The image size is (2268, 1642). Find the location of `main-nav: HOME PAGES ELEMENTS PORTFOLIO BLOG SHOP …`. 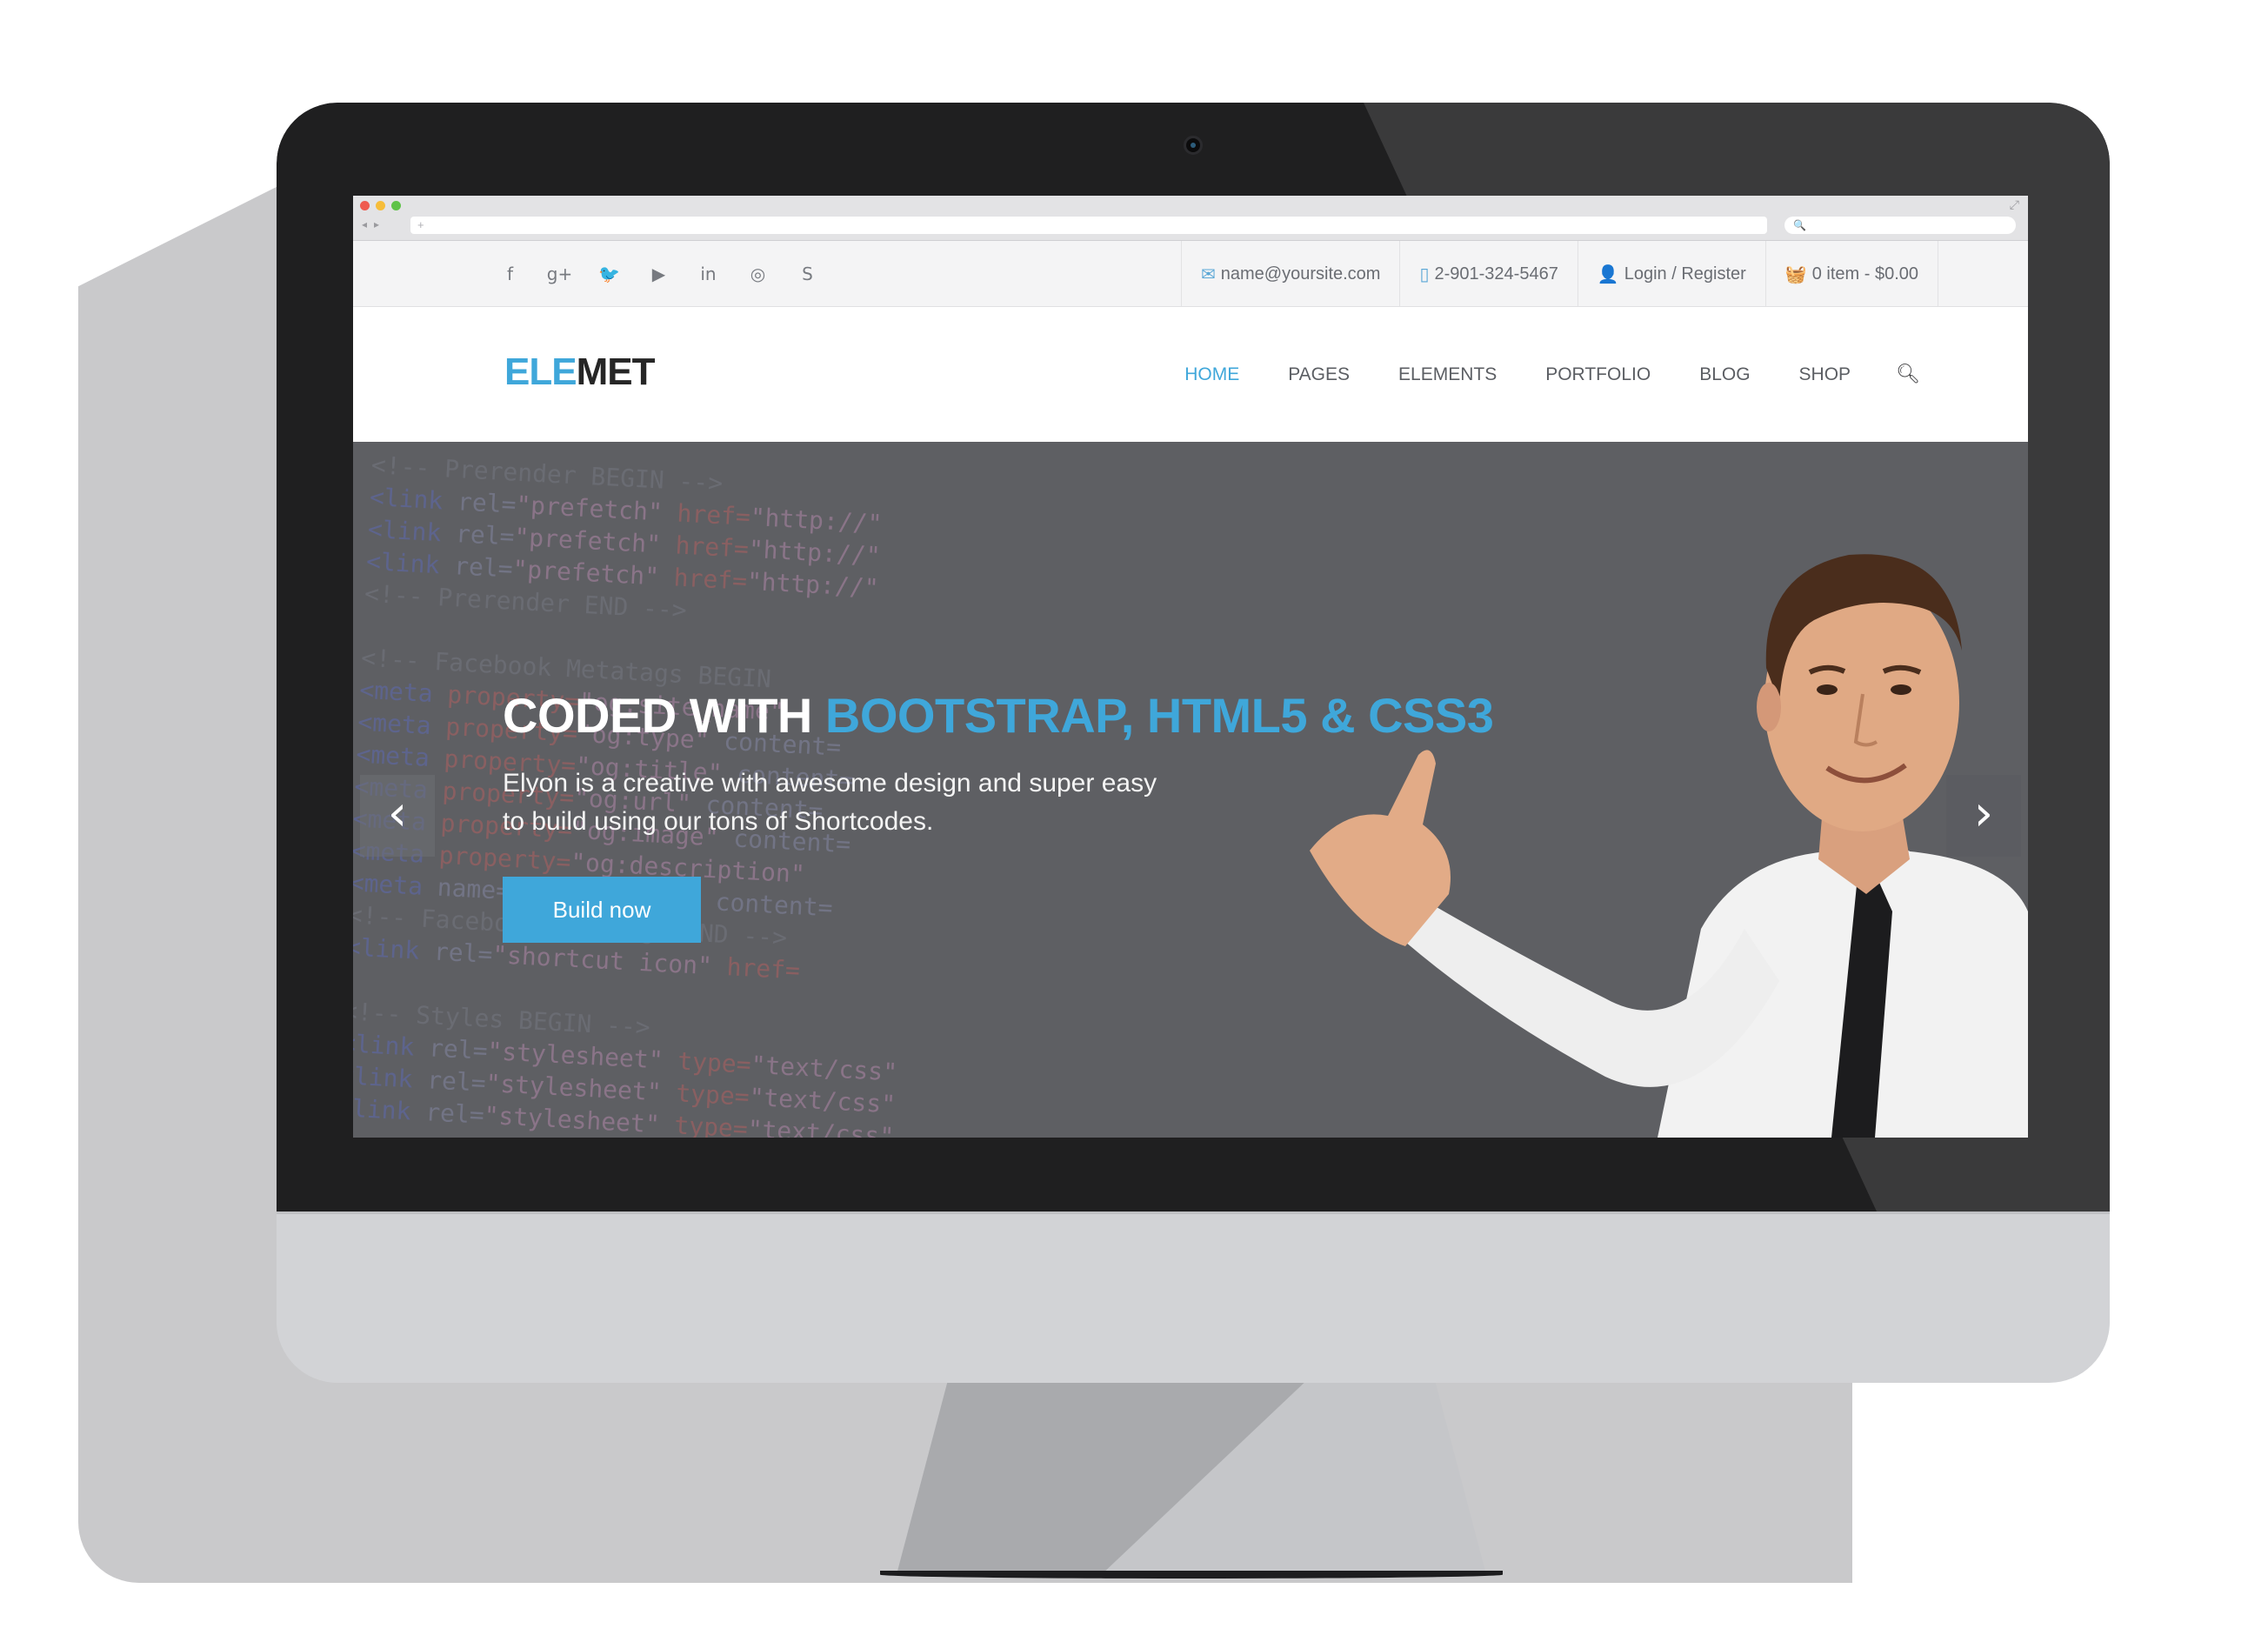

main-nav: HOME PAGES ELEMENTS PORTFOLIO BLOG SHOP … is located at coordinates (1528, 374).